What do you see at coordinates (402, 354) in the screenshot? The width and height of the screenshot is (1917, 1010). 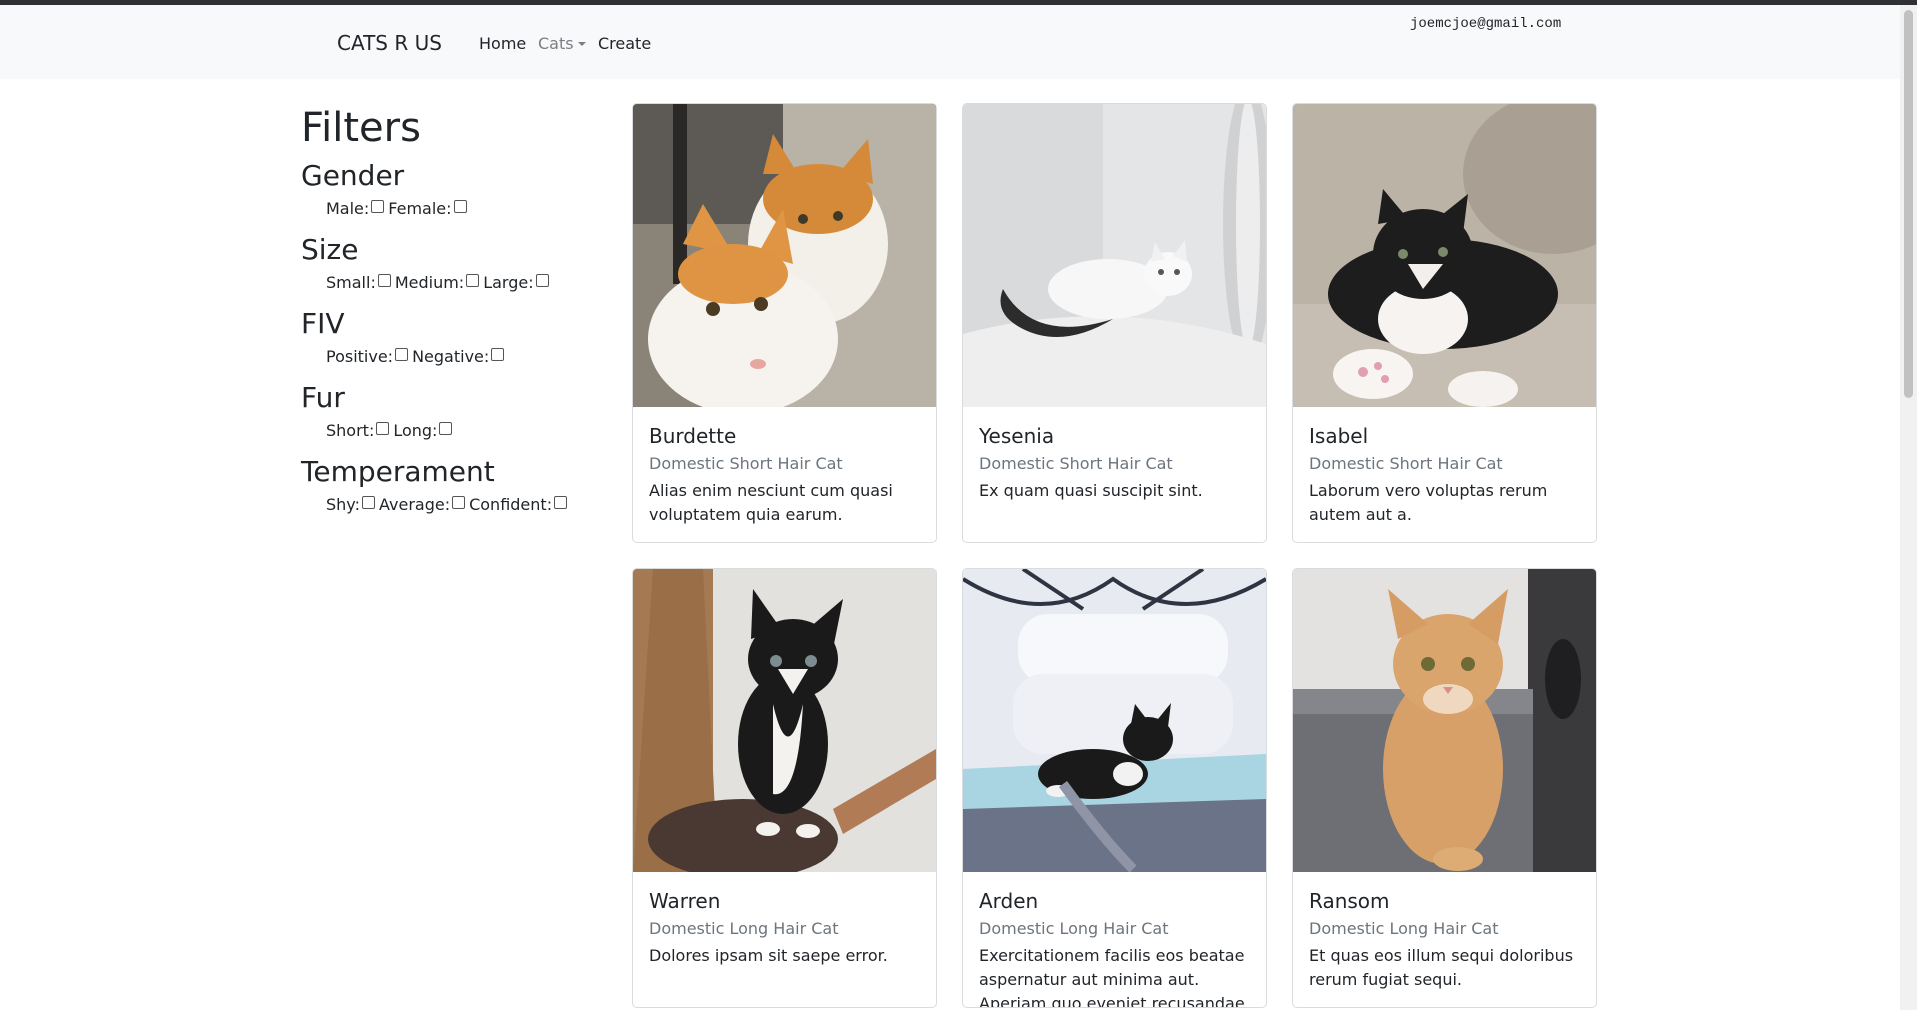 I see `positive-checkbox` at bounding box center [402, 354].